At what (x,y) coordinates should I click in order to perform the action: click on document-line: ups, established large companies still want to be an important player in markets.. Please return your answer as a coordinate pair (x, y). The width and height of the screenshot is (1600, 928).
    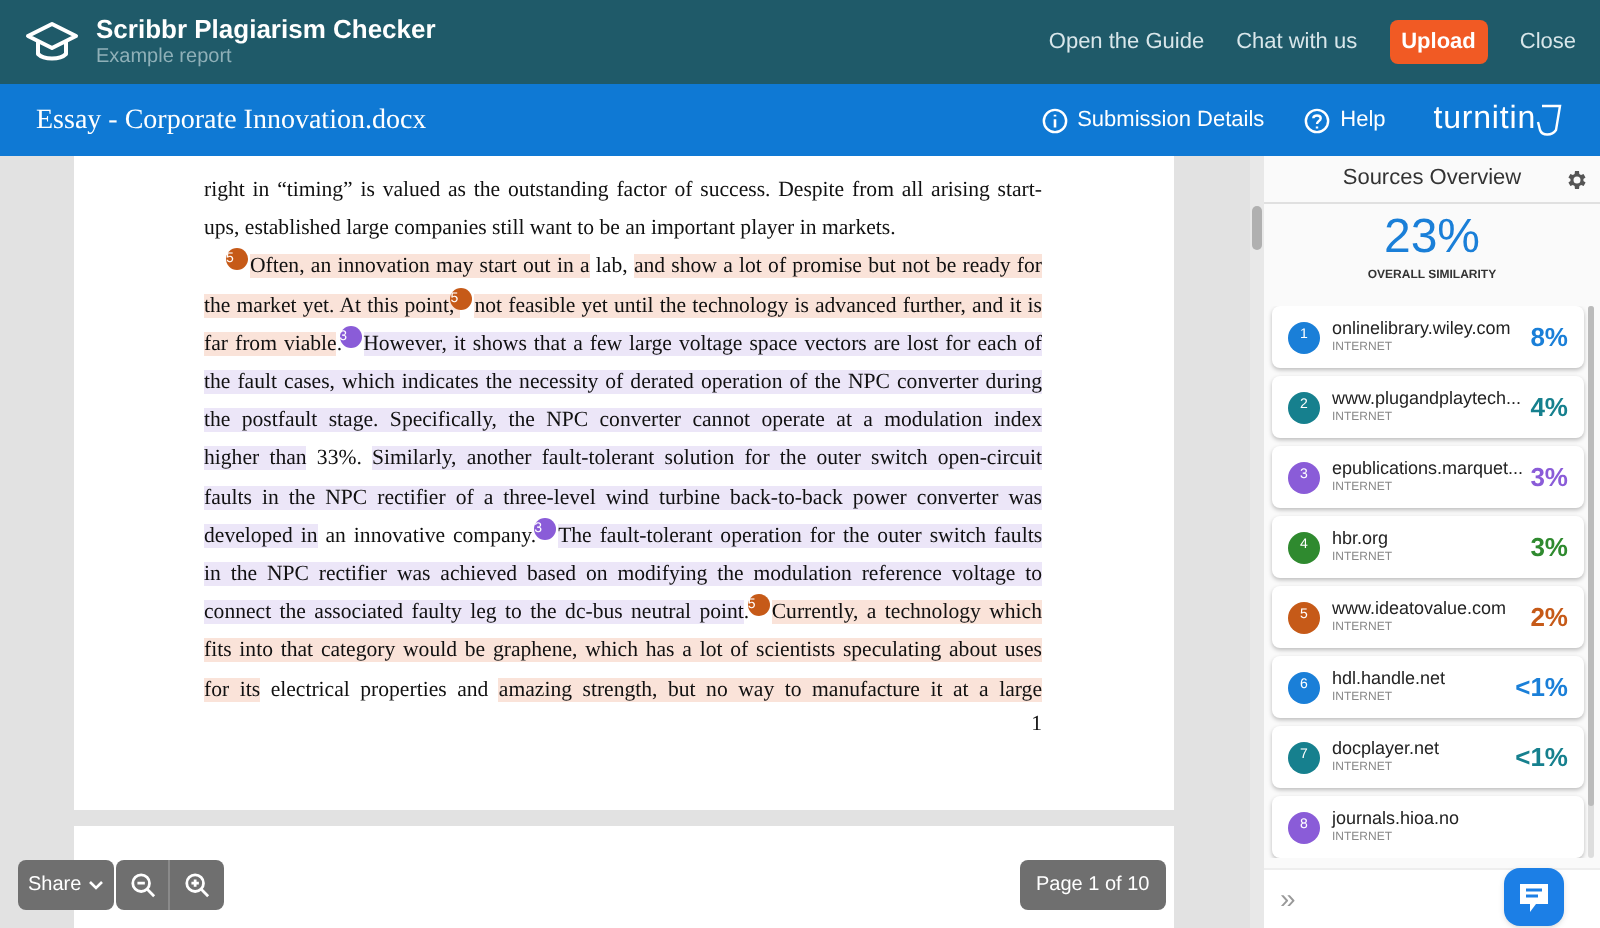
    Looking at the image, I should click on (551, 229).